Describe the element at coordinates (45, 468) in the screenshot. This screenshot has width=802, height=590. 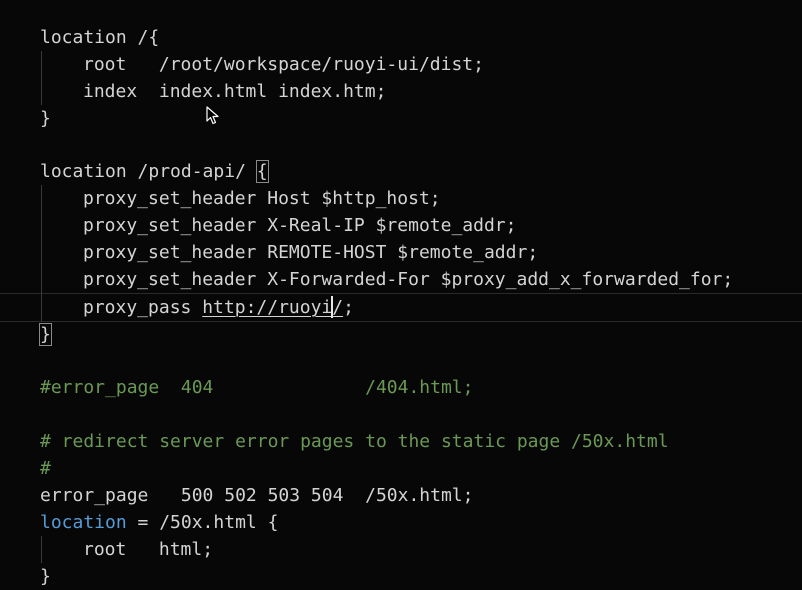
I see `code-line-17: #` at that location.